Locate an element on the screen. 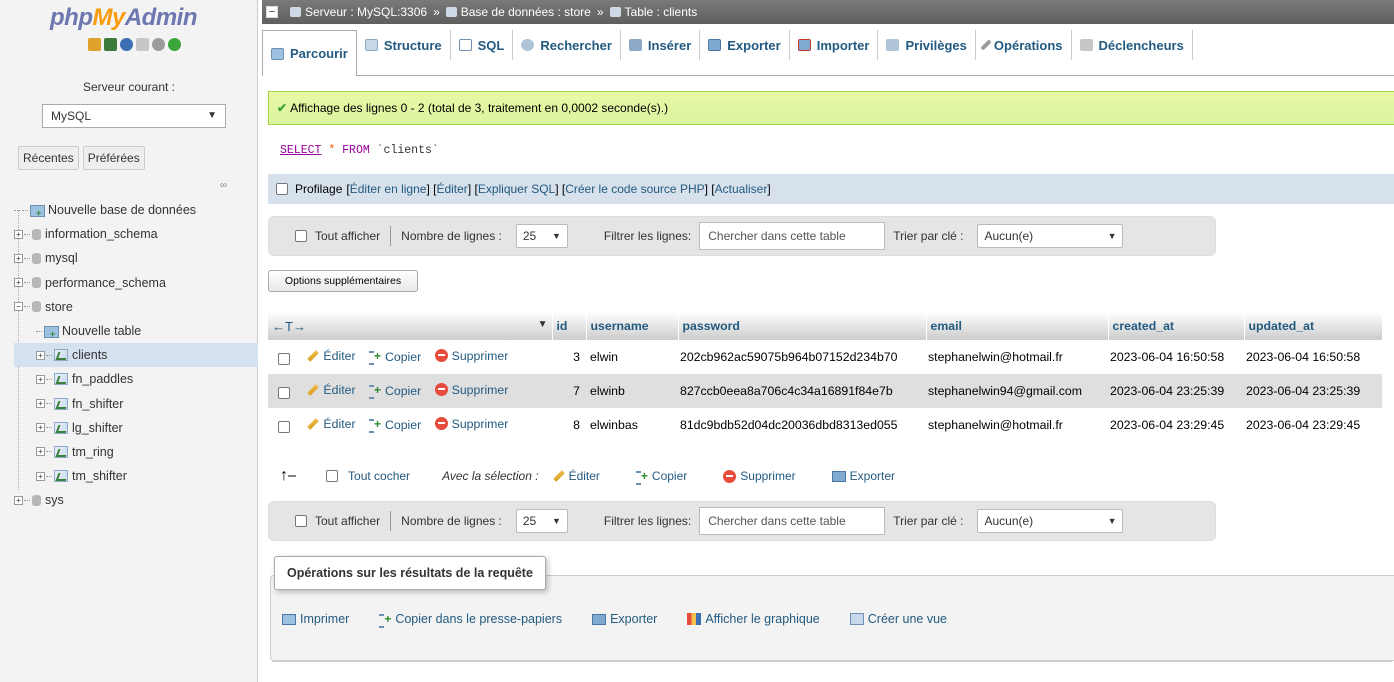 Image resolution: width=1394 pixels, height=682 pixels. link-icon: ∞ is located at coordinates (223, 185).